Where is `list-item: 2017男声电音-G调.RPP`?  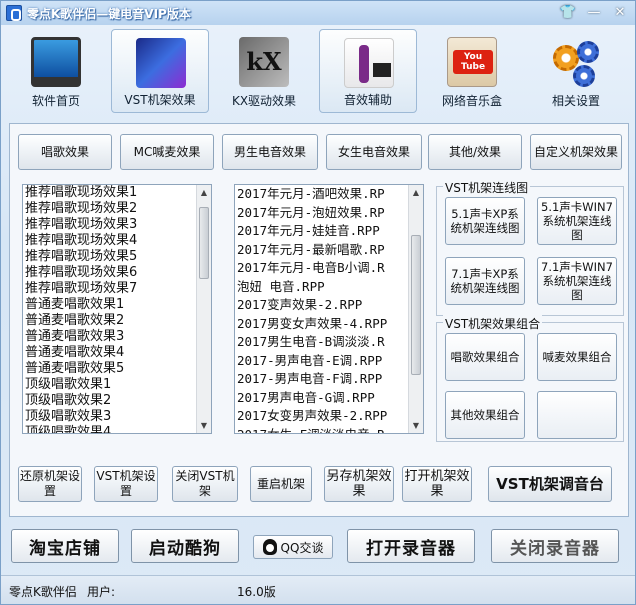
list-item: 2017男声电音-G调.RPP is located at coordinates (329, 398).